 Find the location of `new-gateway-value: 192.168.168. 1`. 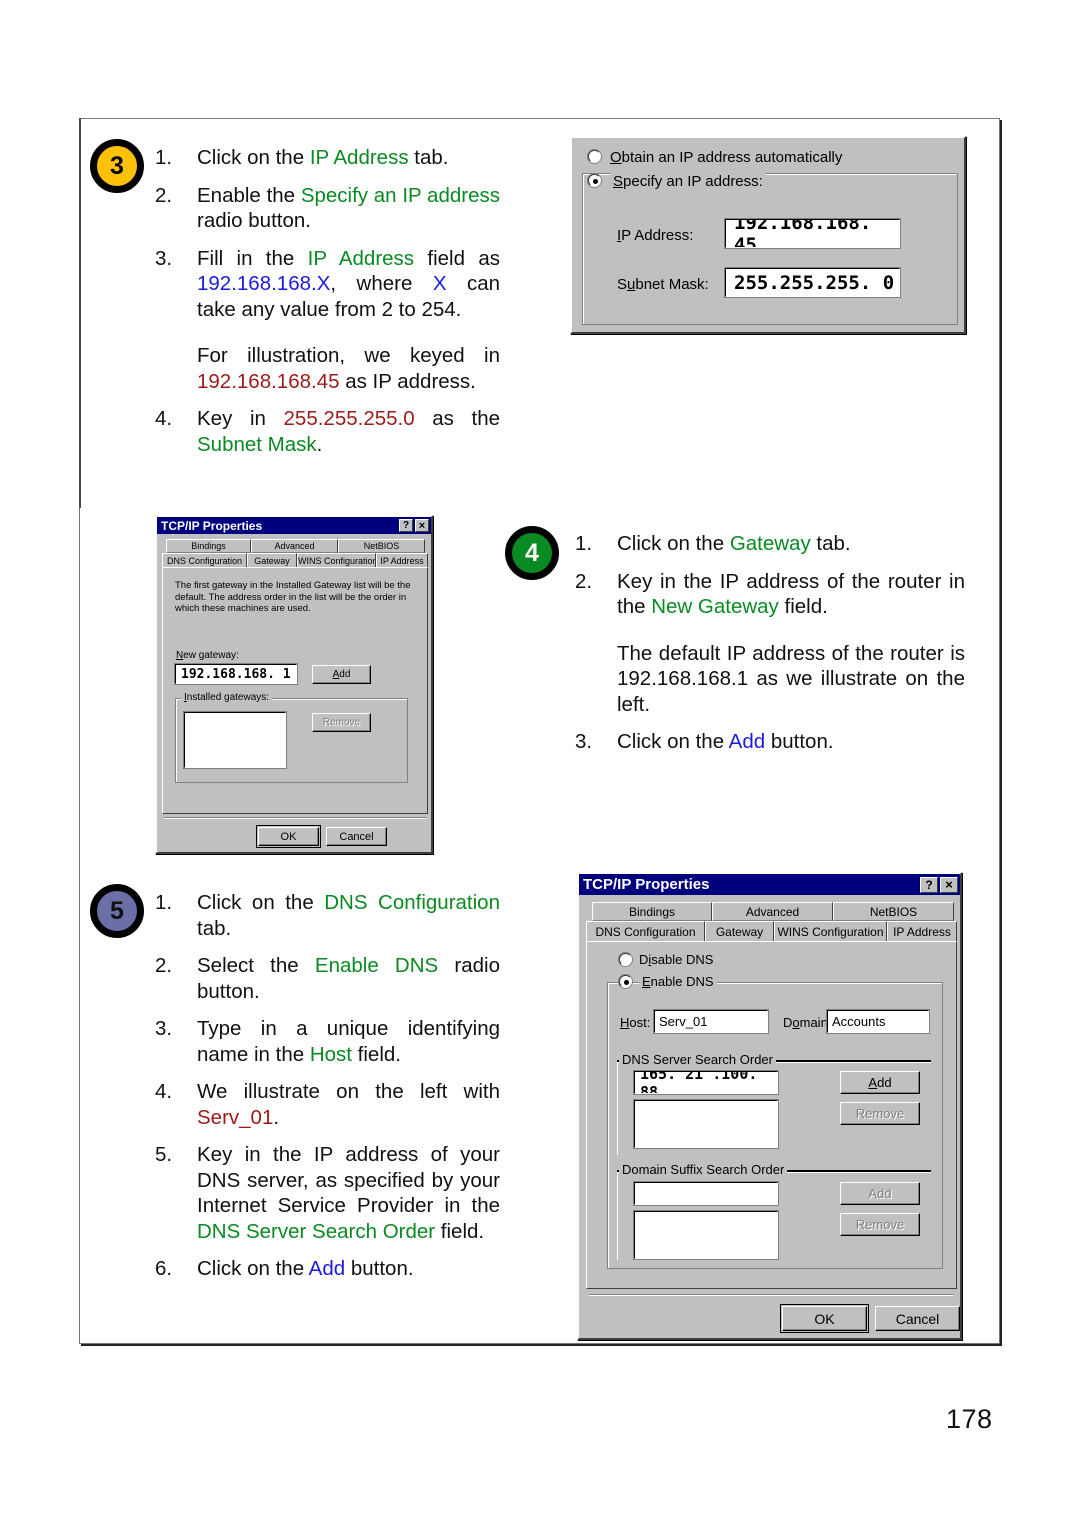

new-gateway-value: 192.168.168. 1 is located at coordinates (236, 674).